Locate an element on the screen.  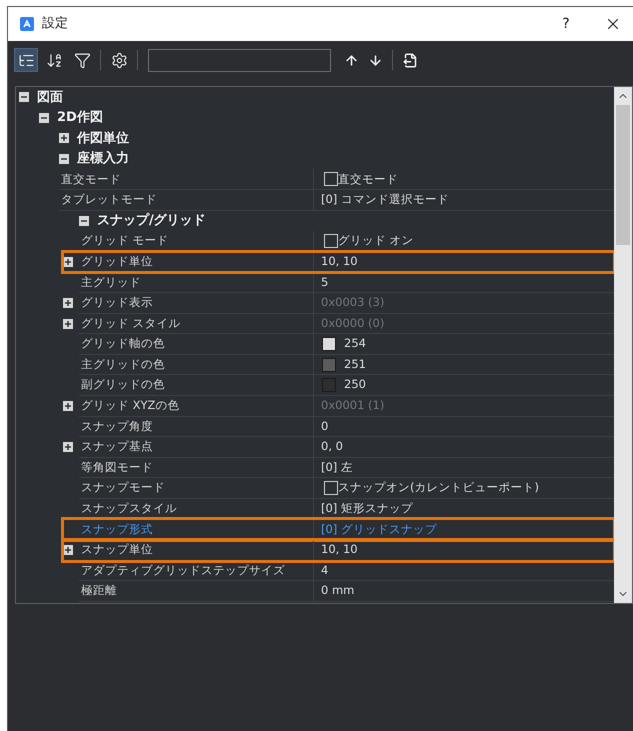
property-name: 極距離 is located at coordinates (99, 591).